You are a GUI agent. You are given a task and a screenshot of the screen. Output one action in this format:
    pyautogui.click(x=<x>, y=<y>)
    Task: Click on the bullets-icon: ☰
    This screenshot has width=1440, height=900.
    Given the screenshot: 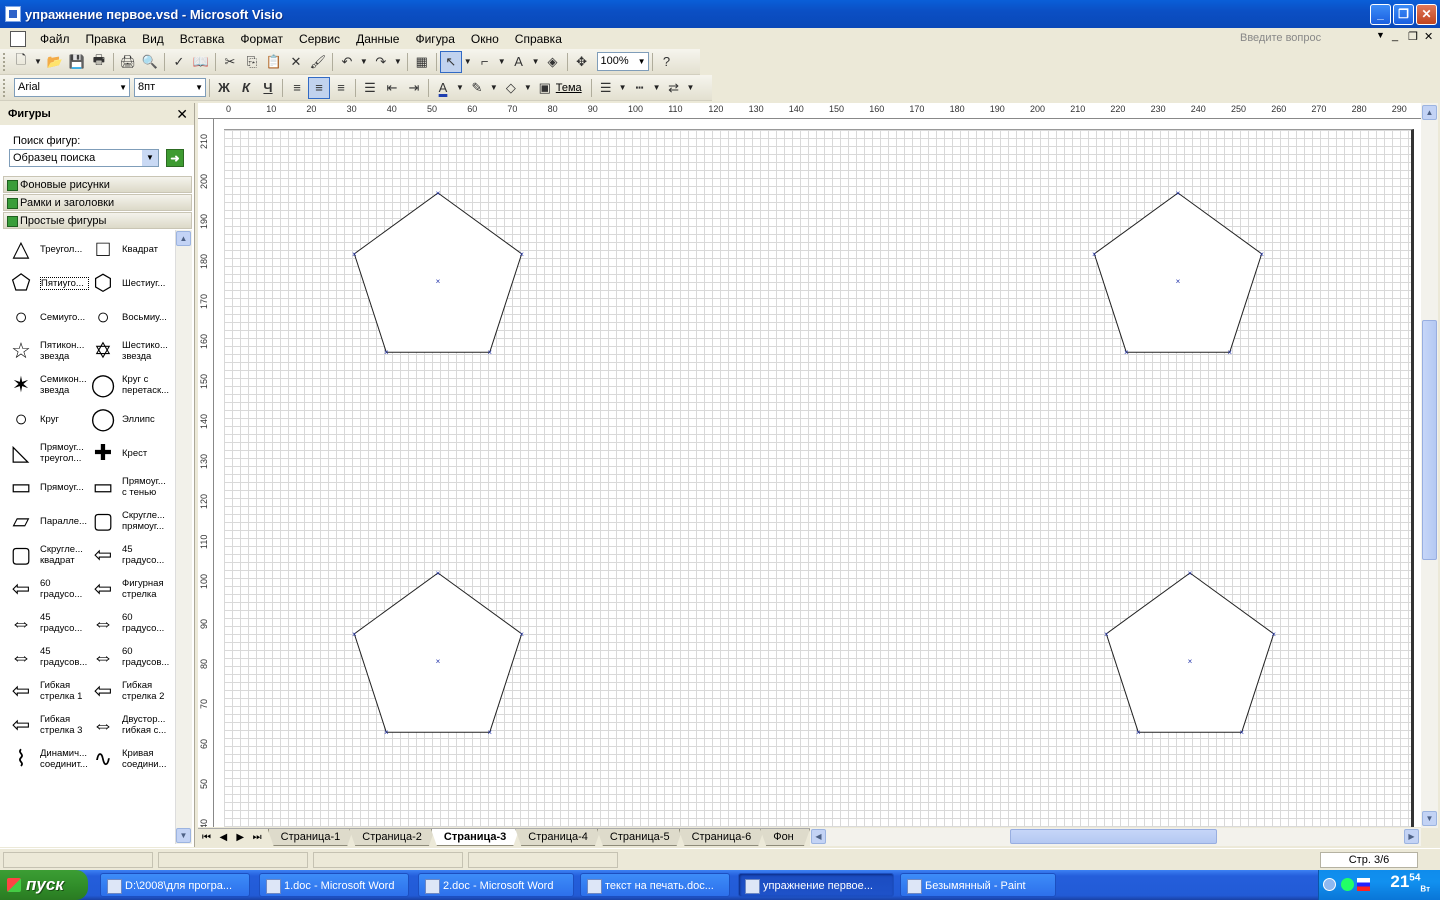 What is the action you would take?
    pyautogui.click(x=370, y=88)
    